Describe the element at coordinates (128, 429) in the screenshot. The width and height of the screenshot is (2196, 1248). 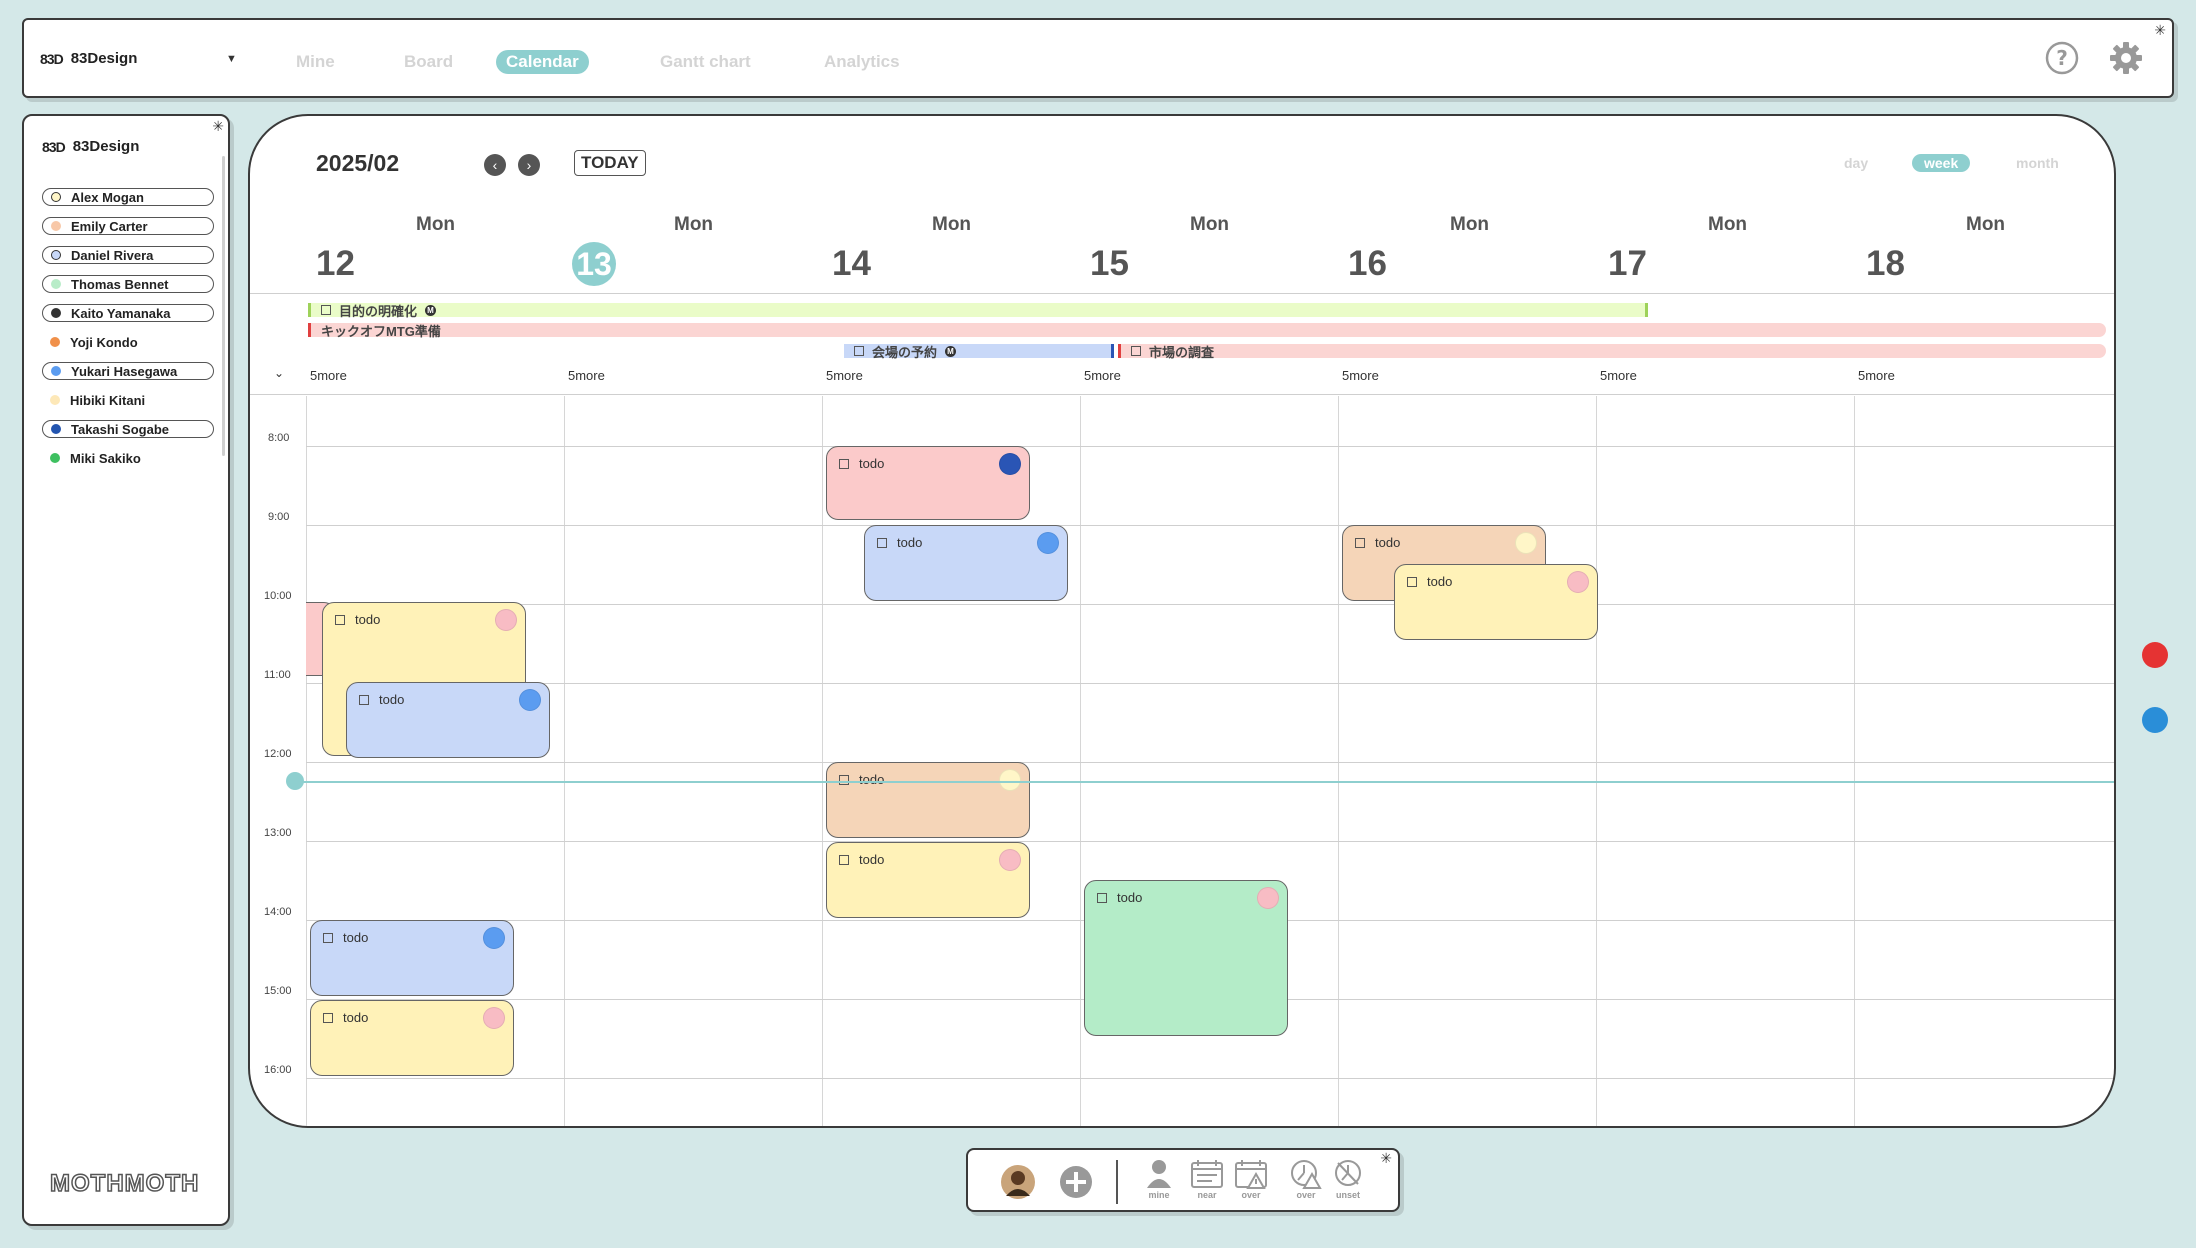
I see `member-takashi-sogabe: Takashi Sogabe` at that location.